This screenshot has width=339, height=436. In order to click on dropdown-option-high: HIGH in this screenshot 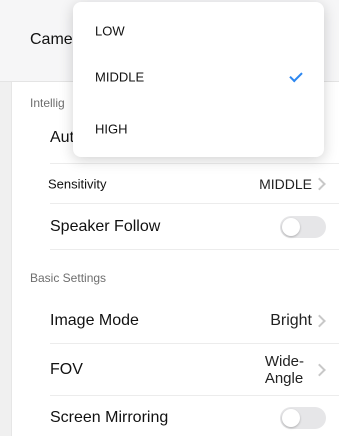, I will do `click(198, 129)`.